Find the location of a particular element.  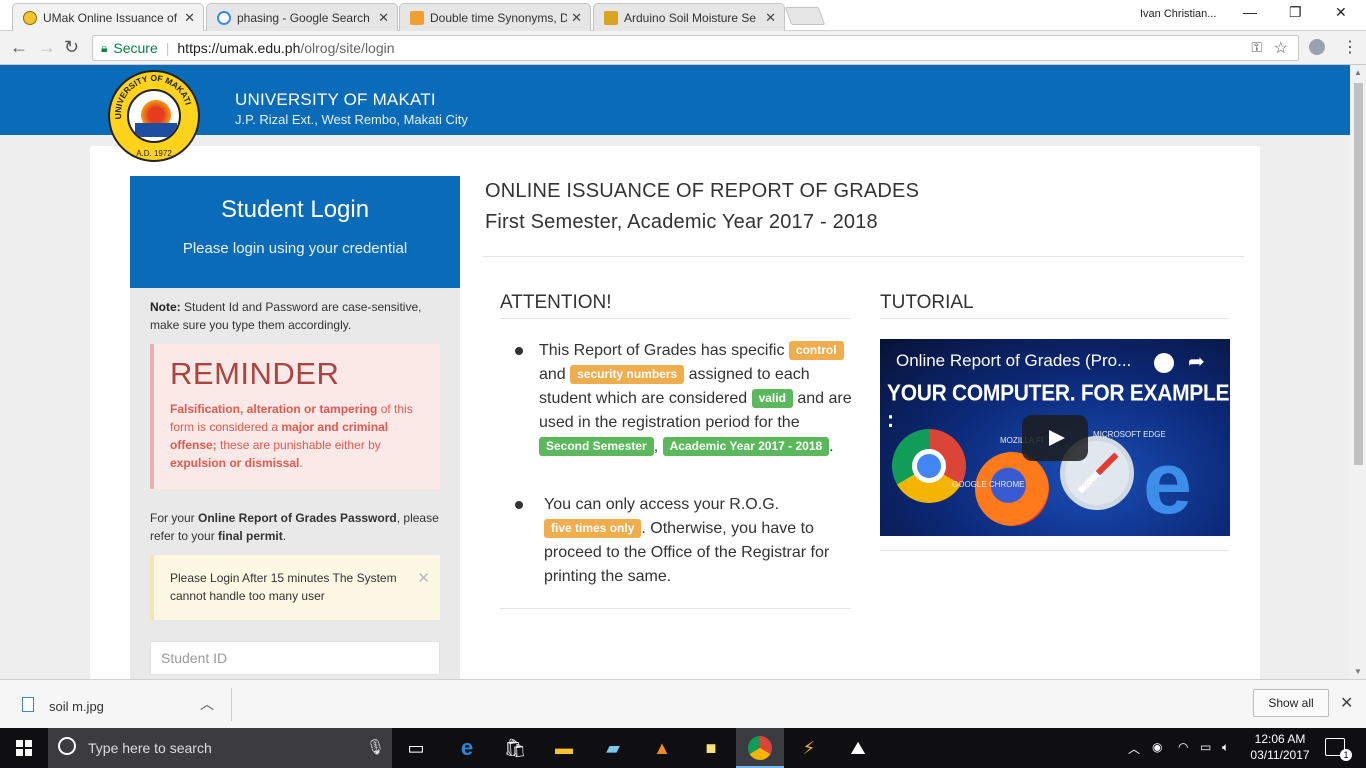

tab-title: phasing - Google Search is located at coordinates (303, 17).